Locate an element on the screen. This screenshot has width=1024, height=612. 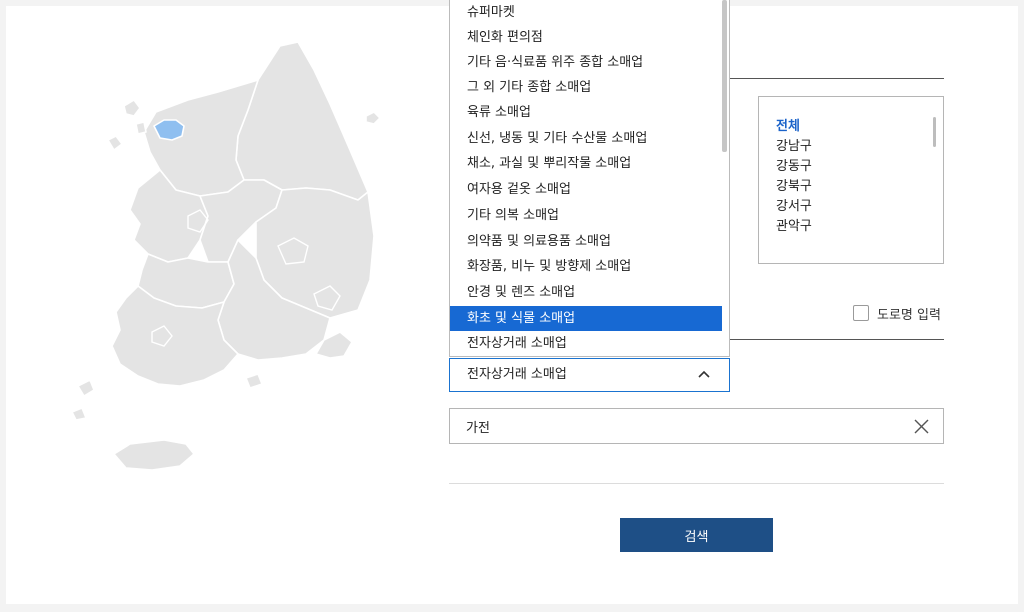
district-item-gangnam: 강남구 is located at coordinates (794, 147).